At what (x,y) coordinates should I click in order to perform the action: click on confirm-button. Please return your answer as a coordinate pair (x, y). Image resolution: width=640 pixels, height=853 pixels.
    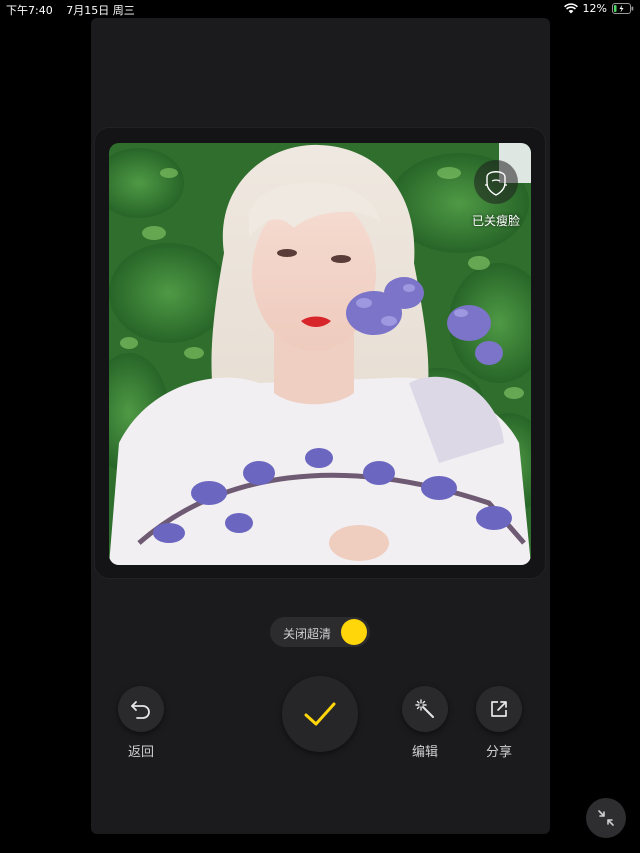
    Looking at the image, I should click on (320, 714).